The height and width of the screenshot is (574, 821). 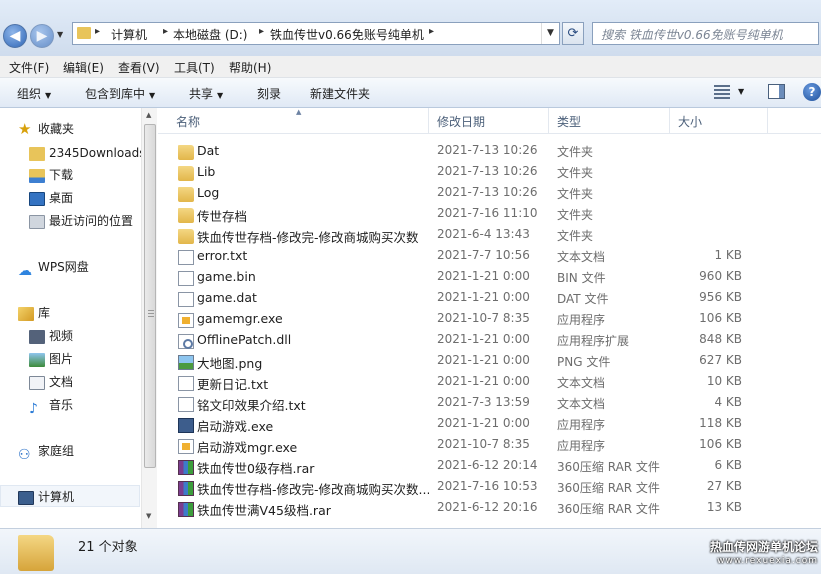 What do you see at coordinates (347, 34) in the screenshot?
I see `breadcrumb-folder: 铁血传世v0.66免账号纯单机` at bounding box center [347, 34].